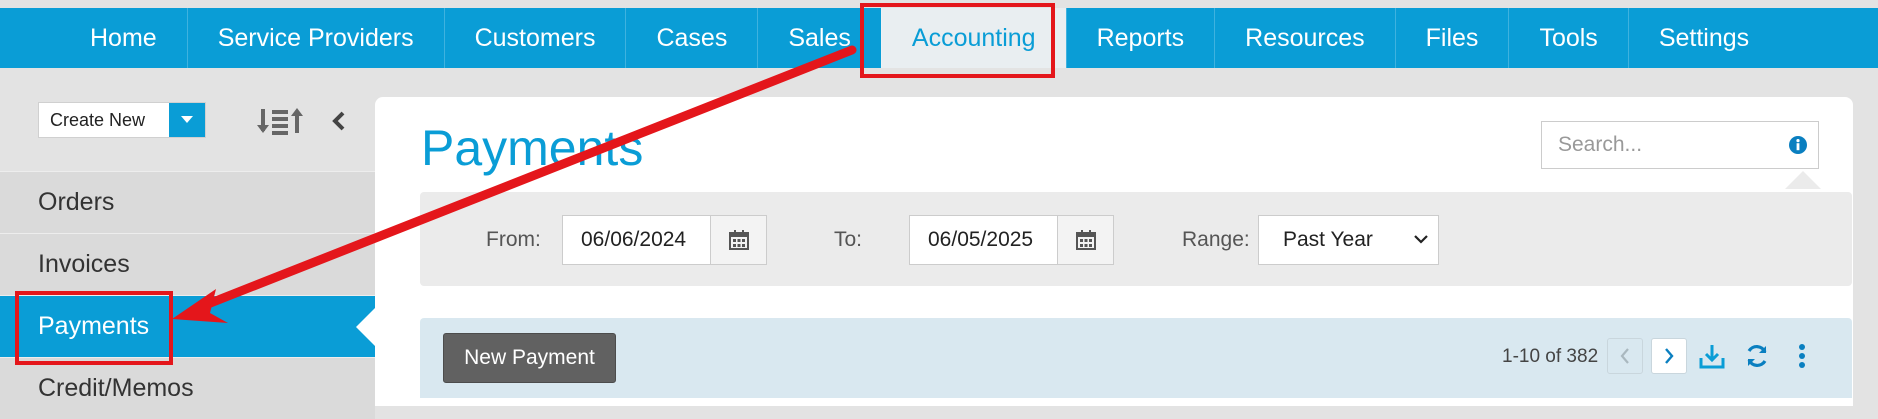  I want to click on from-label: From:, so click(513, 239).